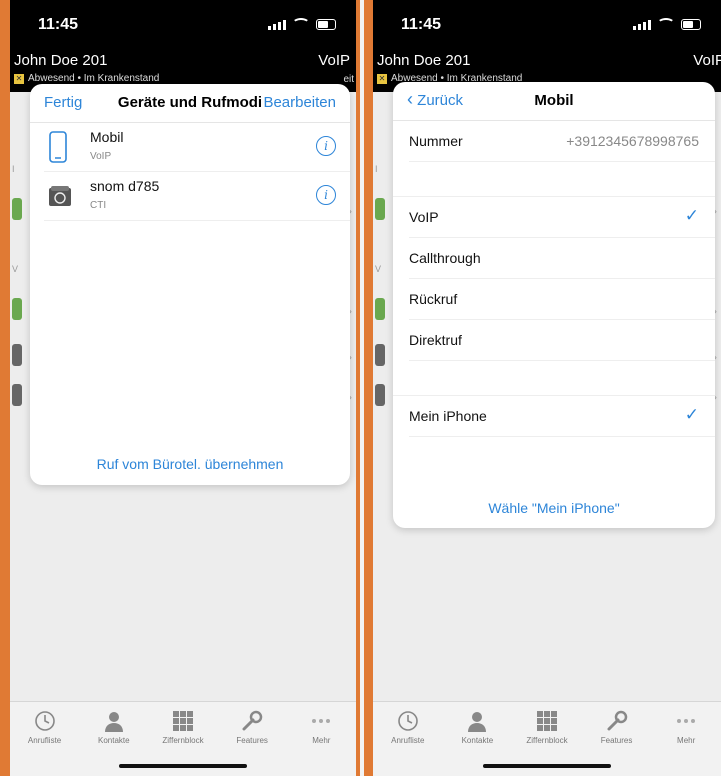  I want to click on number-value: +3912345678998765, so click(632, 141).